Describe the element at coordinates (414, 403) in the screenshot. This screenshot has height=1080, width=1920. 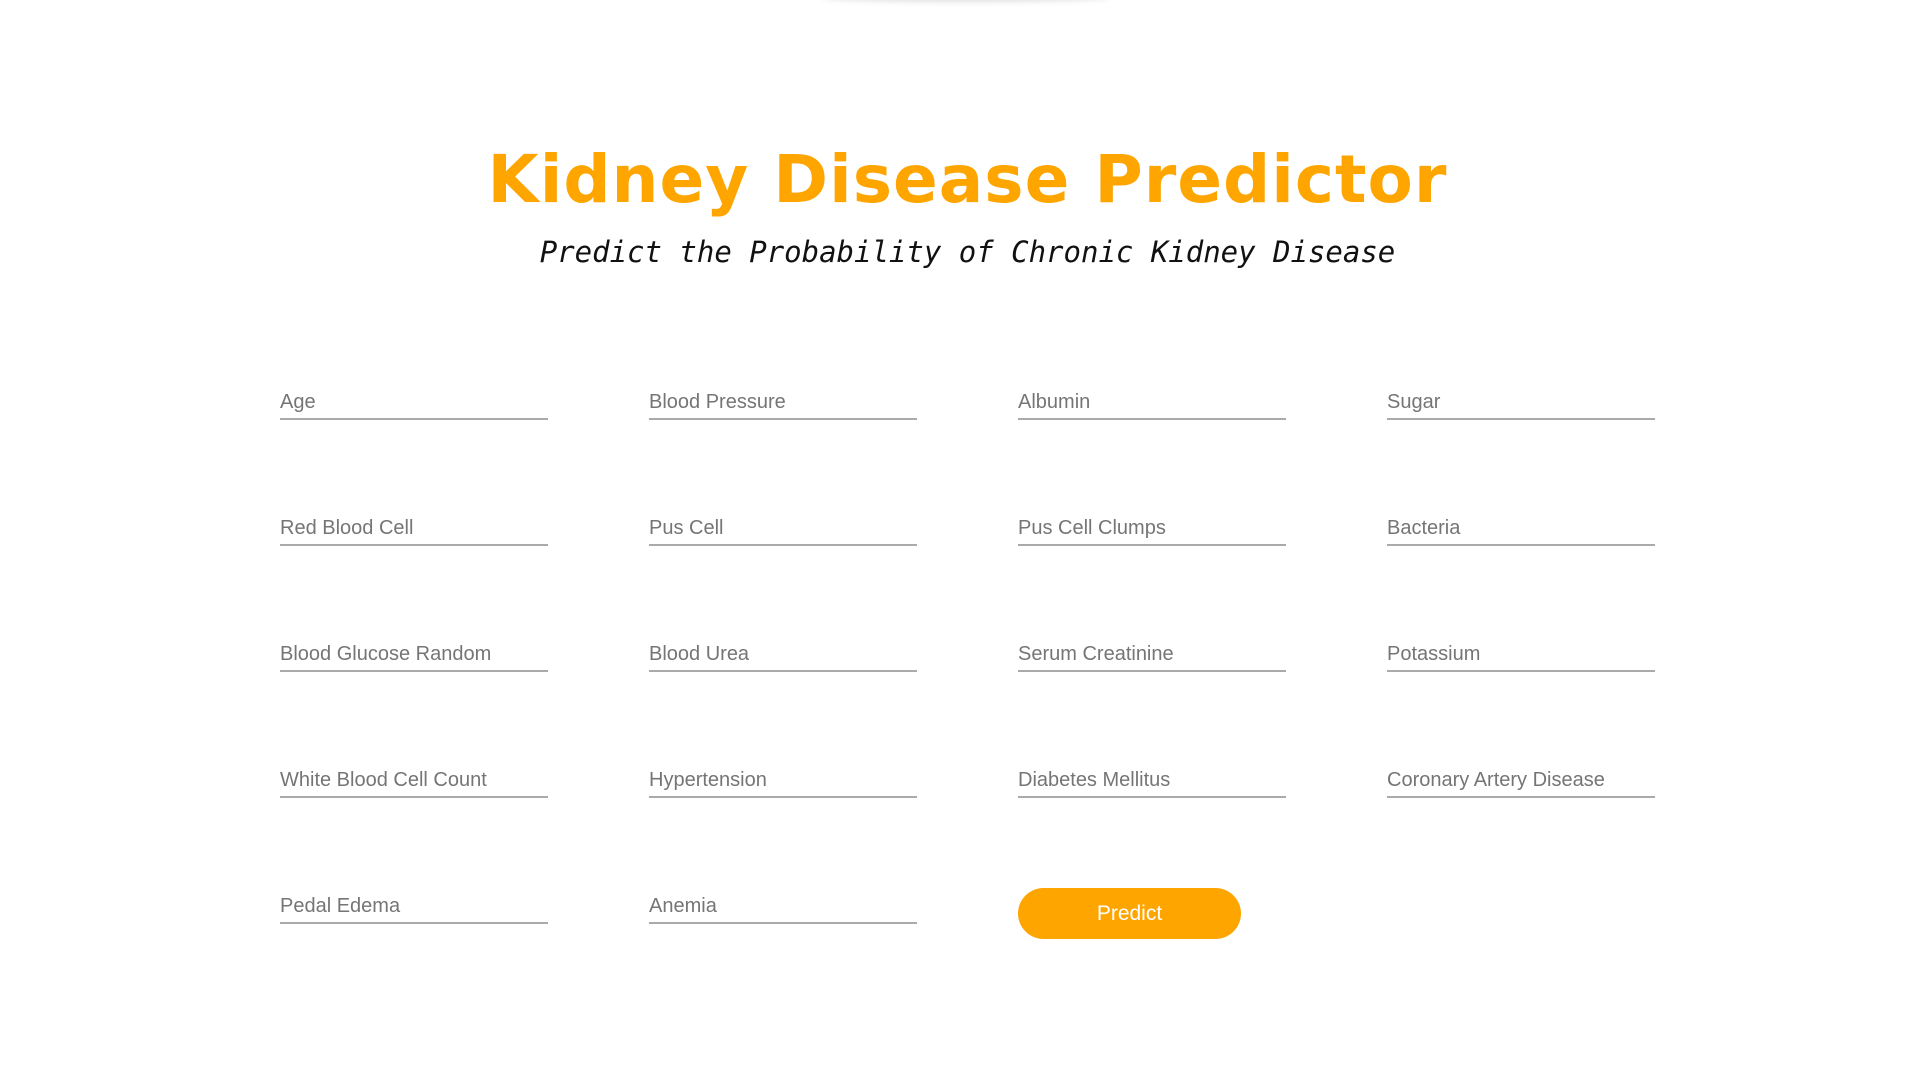
I see `age-input` at that location.